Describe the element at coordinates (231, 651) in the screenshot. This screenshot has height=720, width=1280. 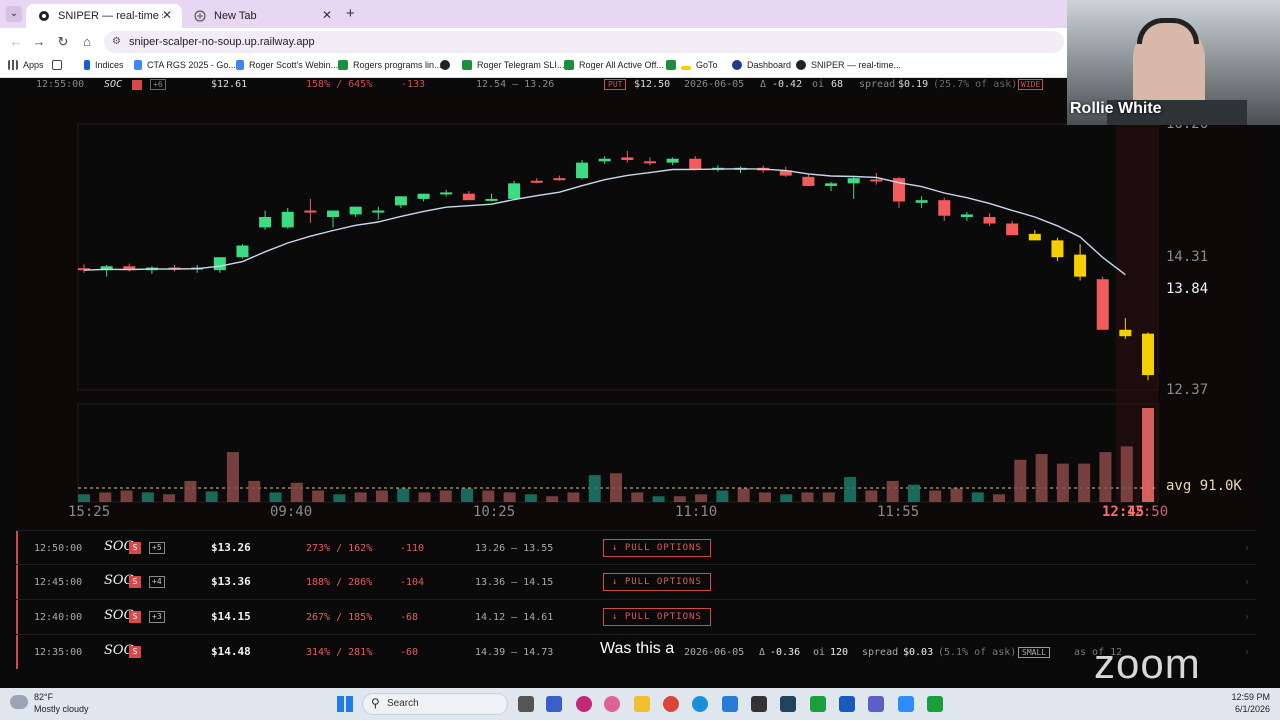
I see `row-price: $14.48` at that location.